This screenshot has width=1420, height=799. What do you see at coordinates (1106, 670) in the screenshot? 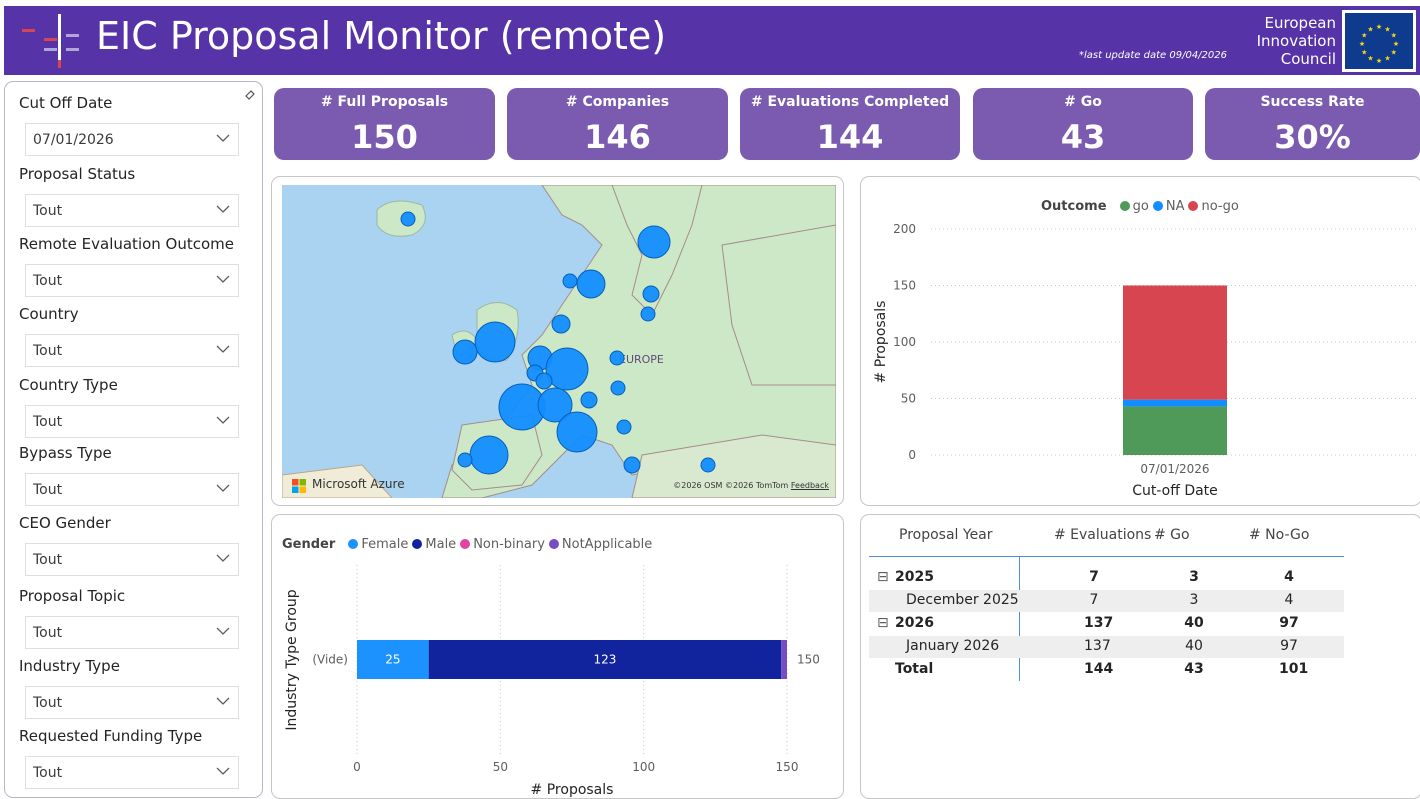
I see `table-row: Total 144 43 101` at bounding box center [1106, 670].